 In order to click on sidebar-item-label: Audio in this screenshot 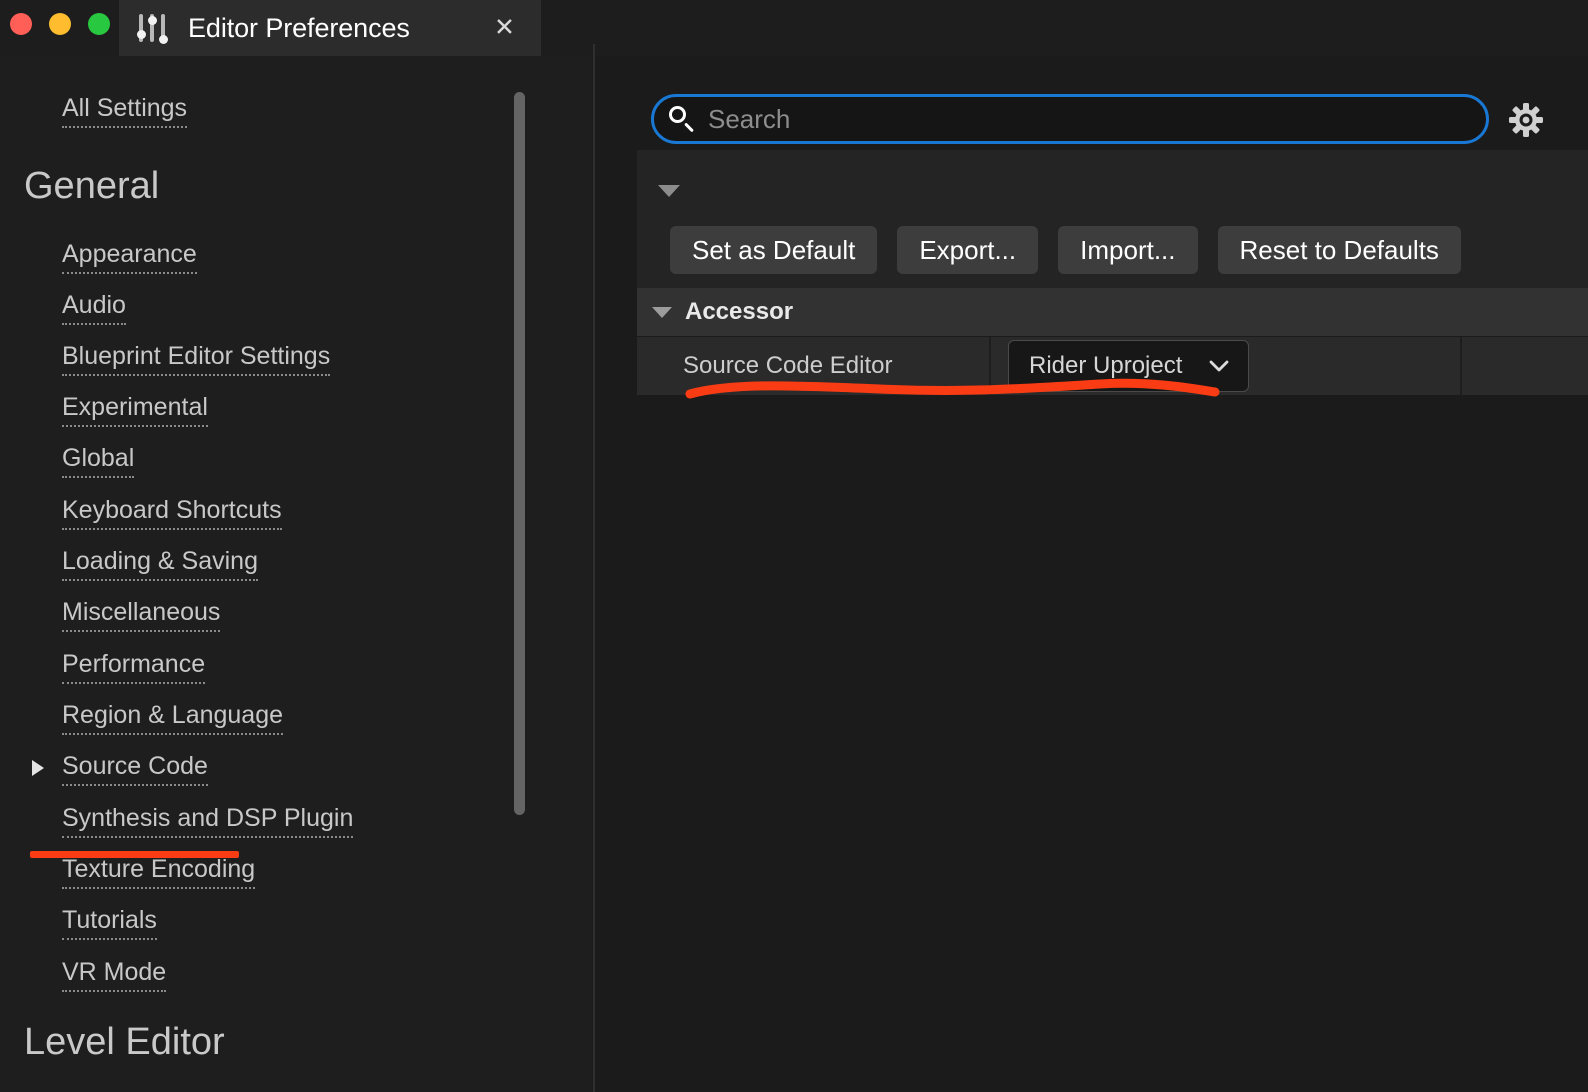, I will do `click(94, 308)`.